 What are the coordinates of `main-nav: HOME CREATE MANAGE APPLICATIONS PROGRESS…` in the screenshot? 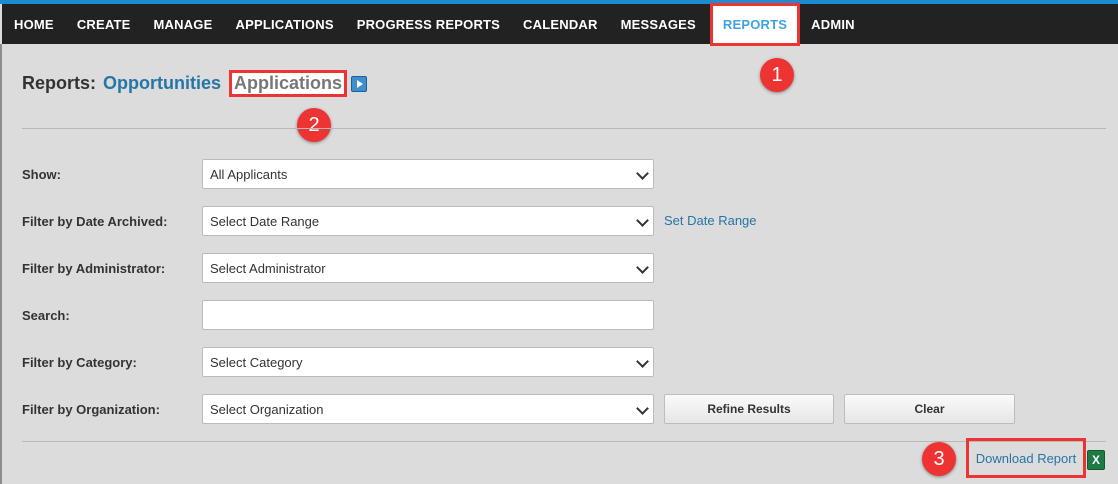 It's located at (560, 24).